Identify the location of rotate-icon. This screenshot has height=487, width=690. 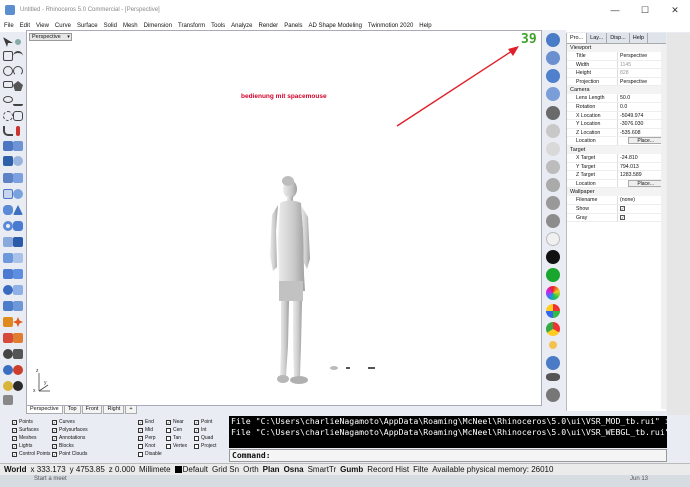
(8, 290).